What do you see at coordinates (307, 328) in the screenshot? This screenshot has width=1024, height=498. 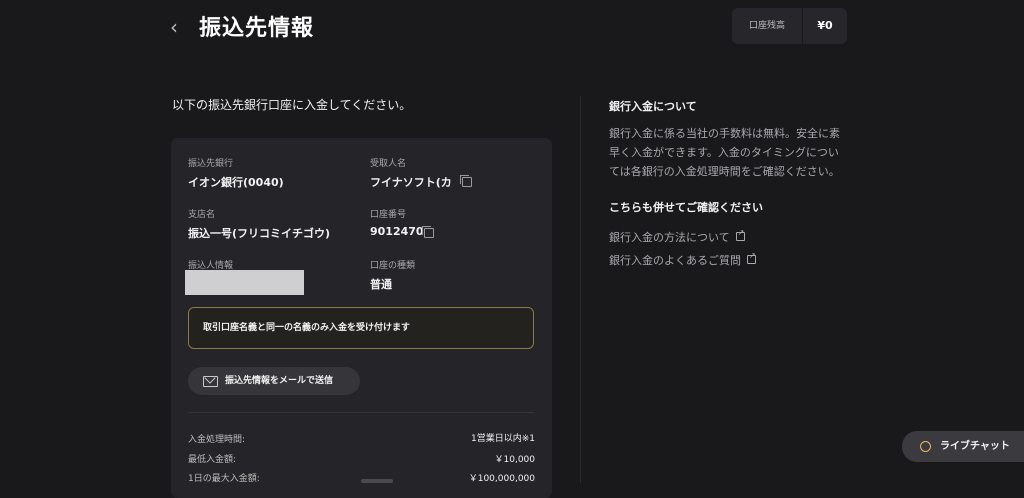 I see `notice-text: 取引口座名義と同一の名義のみ入金を受け付けます` at bounding box center [307, 328].